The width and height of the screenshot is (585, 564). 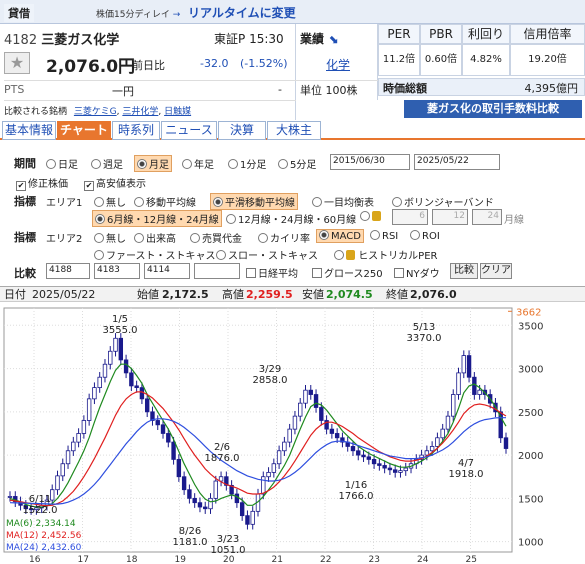 I want to click on area2-hist-per: ヒストリカルPER, so click(x=385, y=254).